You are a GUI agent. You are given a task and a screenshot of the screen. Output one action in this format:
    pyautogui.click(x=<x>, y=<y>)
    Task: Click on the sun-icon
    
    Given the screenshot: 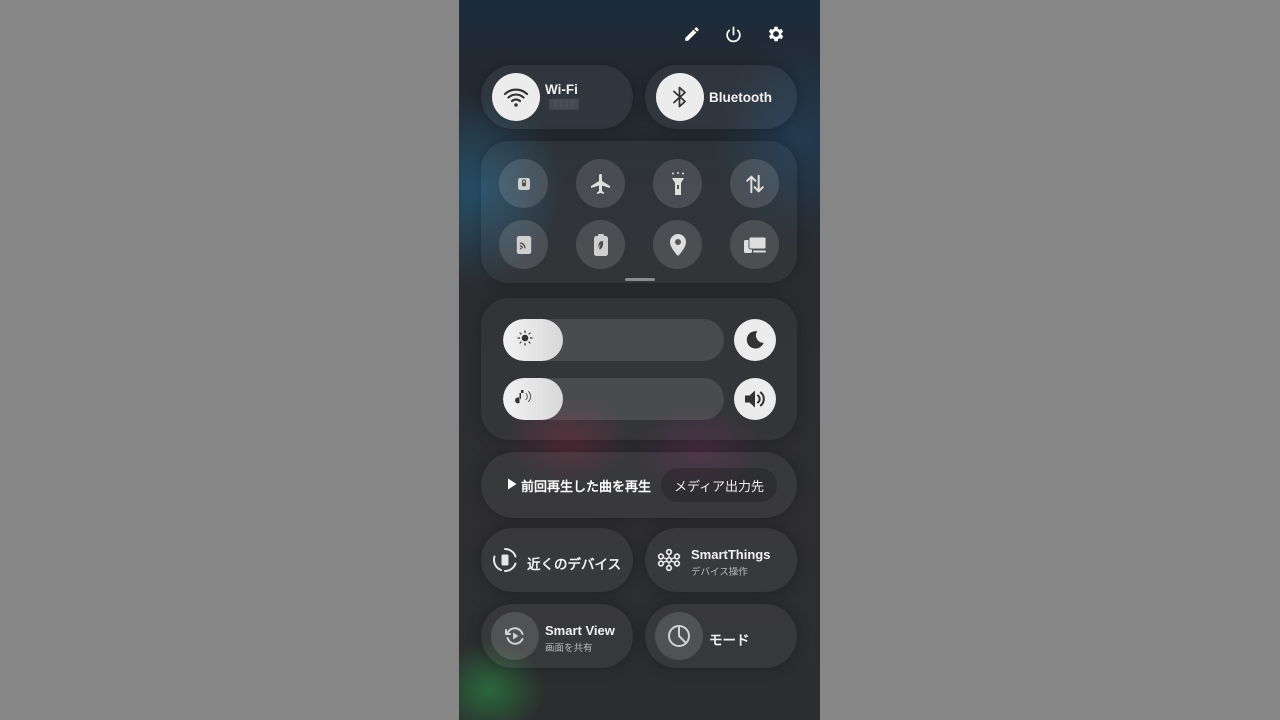 What is the action you would take?
    pyautogui.click(x=525, y=340)
    